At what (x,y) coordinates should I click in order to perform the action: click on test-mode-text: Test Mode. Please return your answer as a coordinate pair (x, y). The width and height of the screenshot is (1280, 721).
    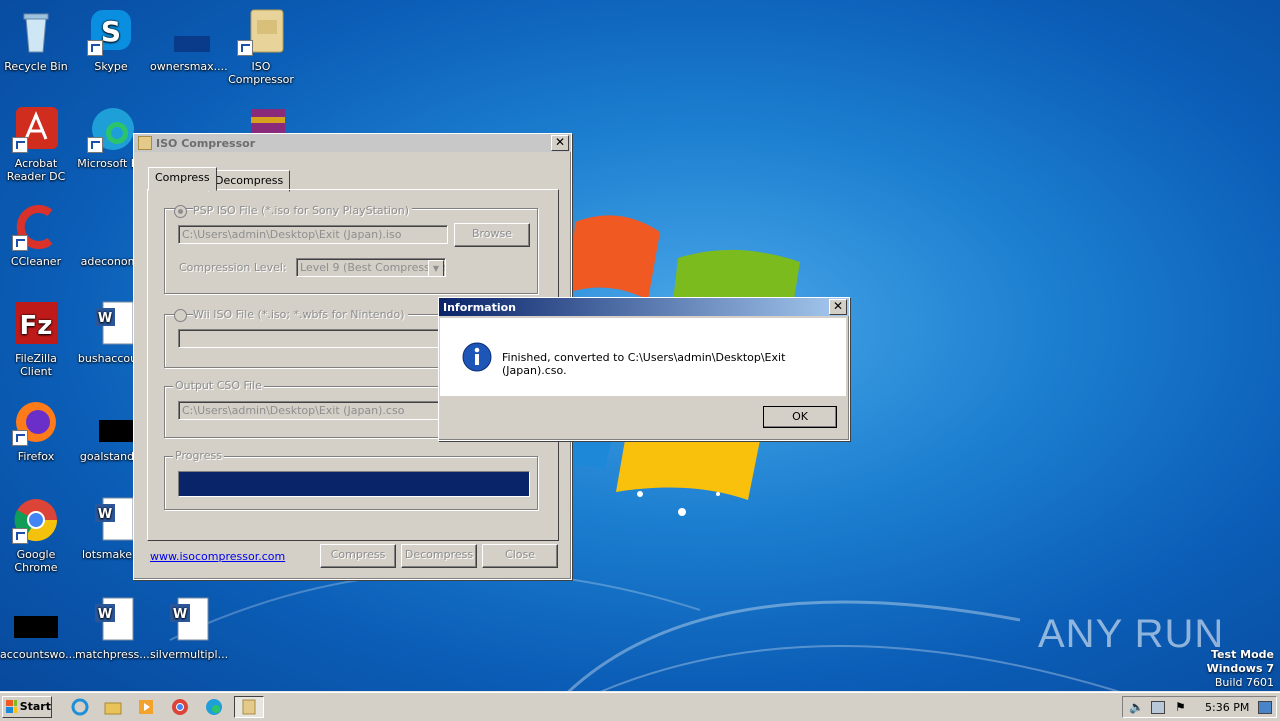
    Looking at the image, I should click on (1242, 654).